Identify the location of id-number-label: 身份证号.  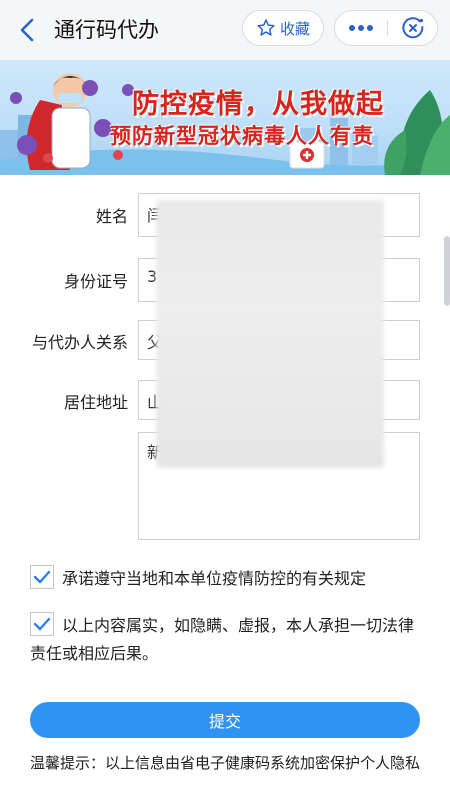
(95, 281).